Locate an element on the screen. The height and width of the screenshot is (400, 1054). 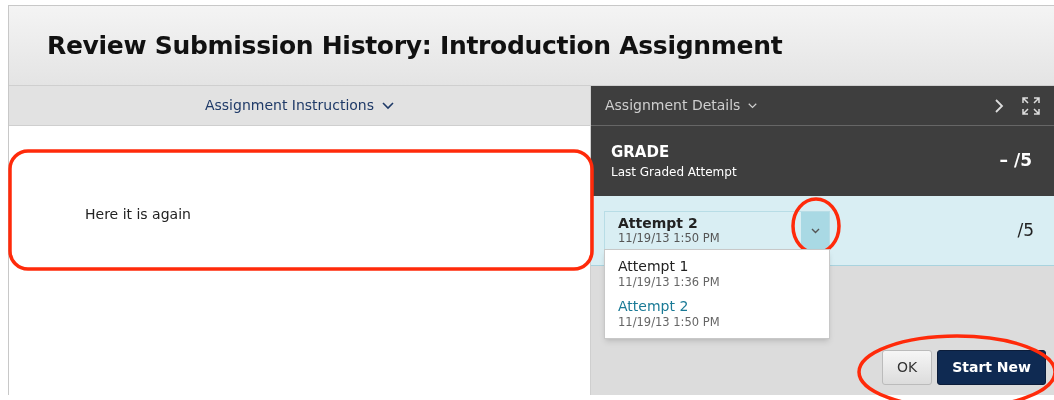
dropdown-toggle is located at coordinates (815, 230).